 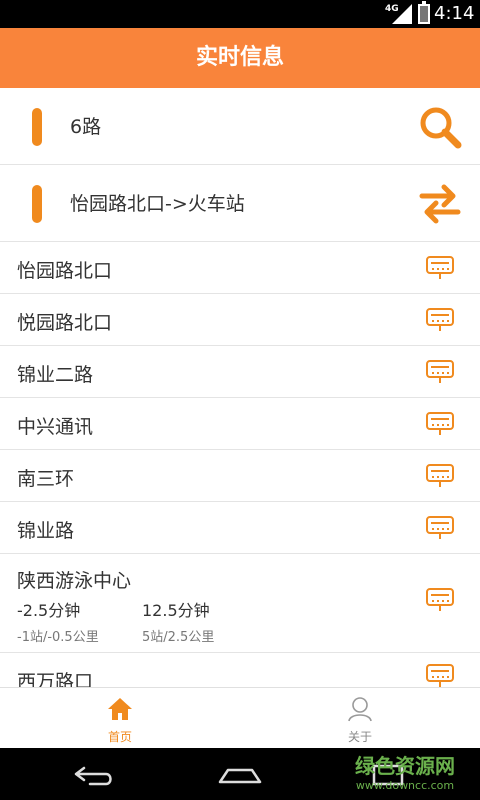 What do you see at coordinates (240, 476) in the screenshot?
I see `list-item: 南三环` at bounding box center [240, 476].